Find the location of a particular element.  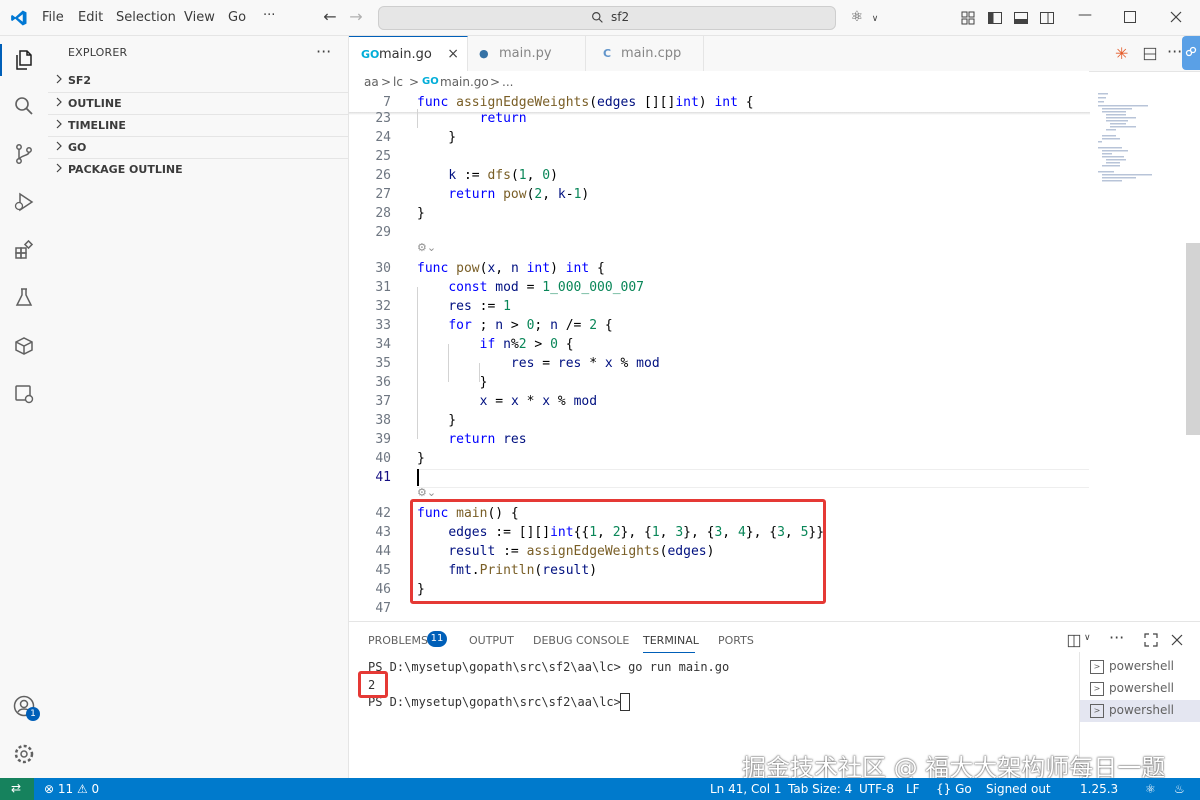

explorer-more-icon: ··· is located at coordinates (323, 51).